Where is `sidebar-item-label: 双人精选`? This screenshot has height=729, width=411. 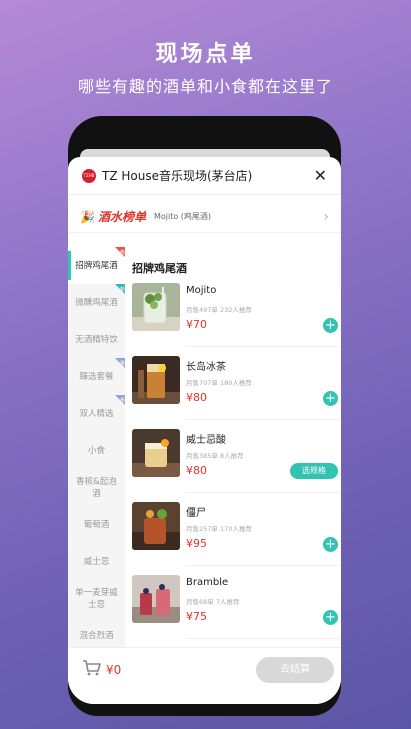
sidebar-item-label: 双人精选 is located at coordinates (96, 413).